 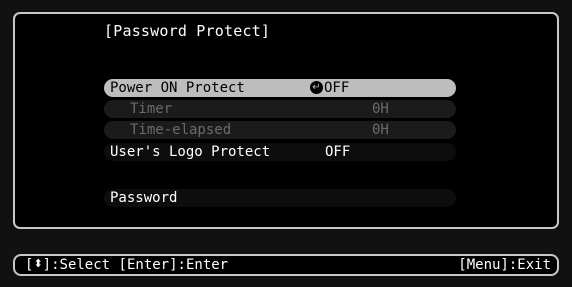 What do you see at coordinates (338, 152) in the screenshot?
I see `users-logo-protect-value: OFF` at bounding box center [338, 152].